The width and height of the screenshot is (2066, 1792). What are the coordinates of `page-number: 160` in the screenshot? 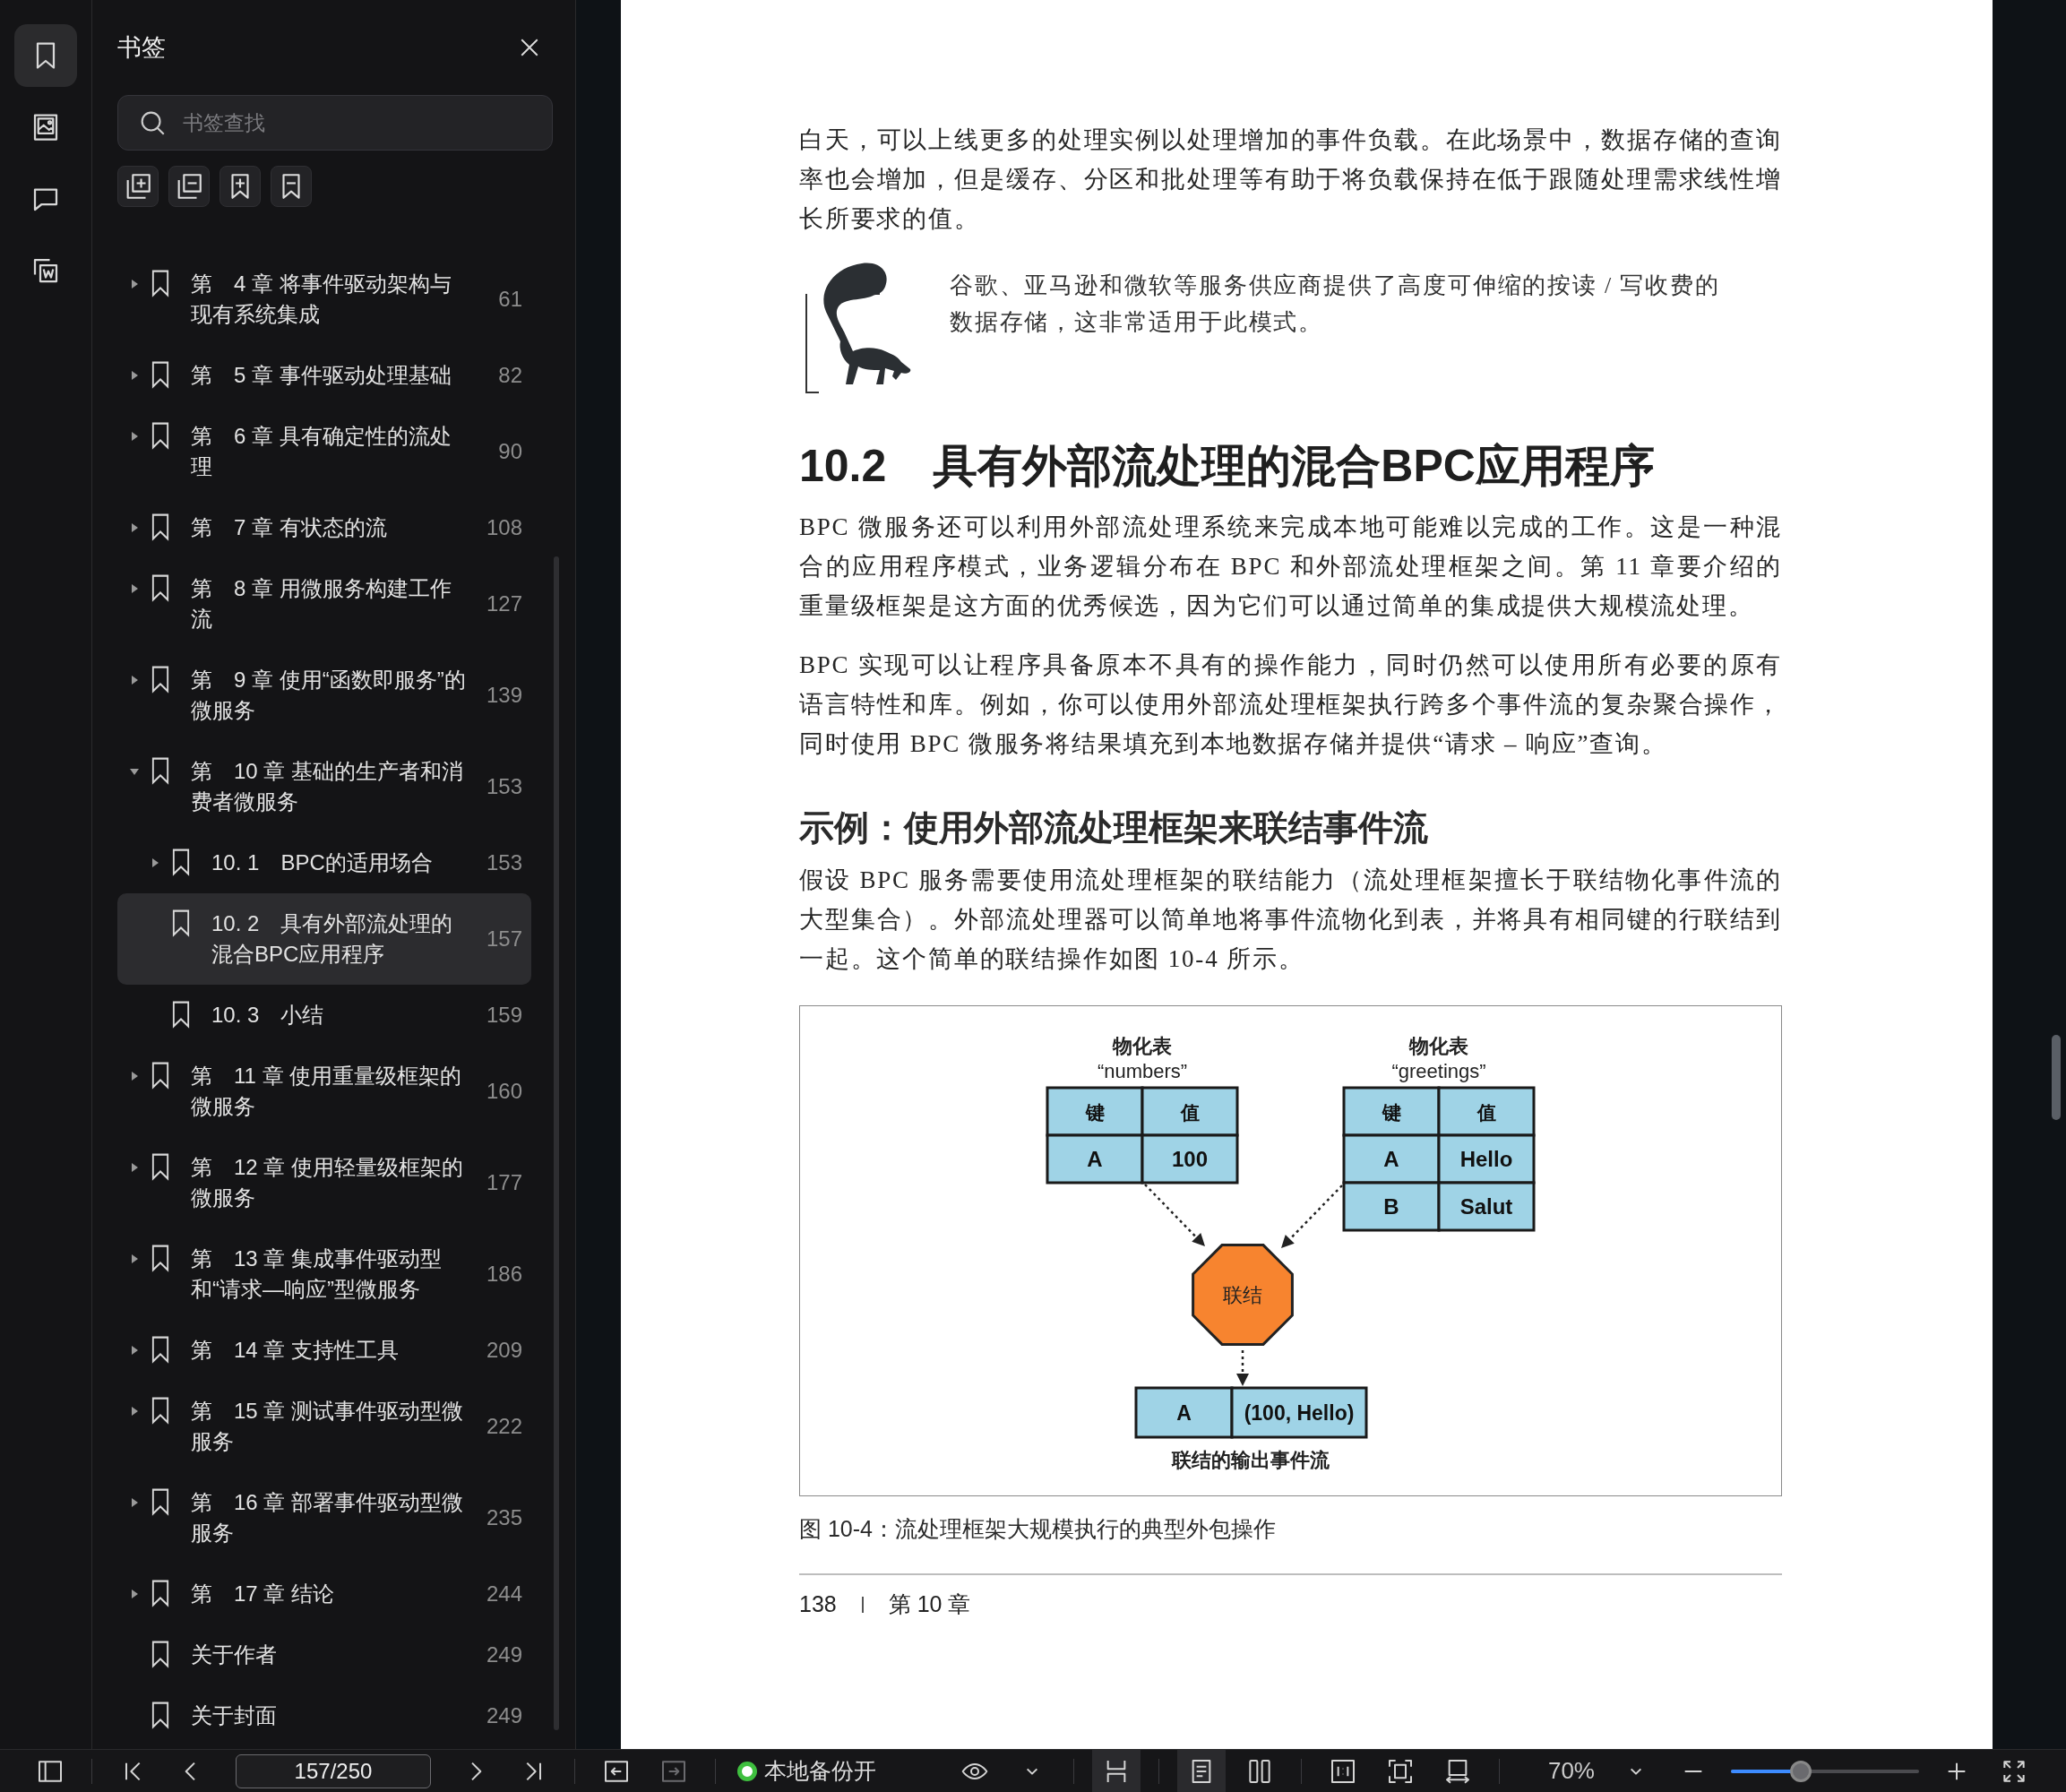 It's located at (504, 1091).